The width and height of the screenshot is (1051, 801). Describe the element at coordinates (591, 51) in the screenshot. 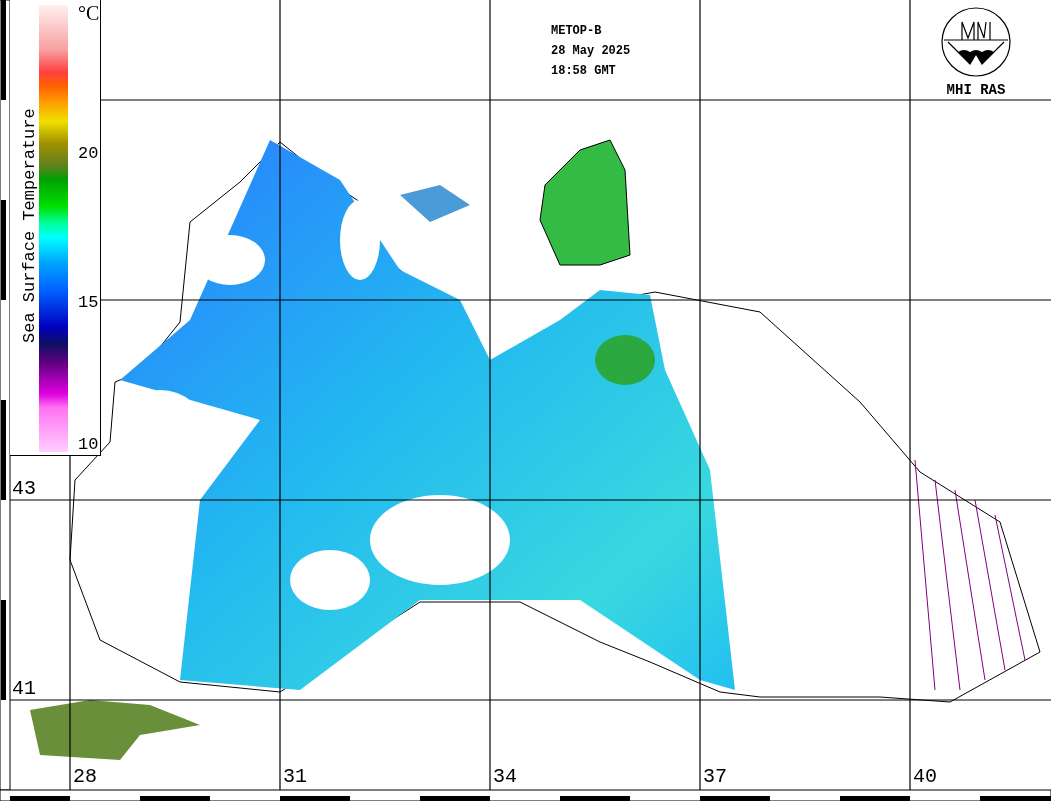

I see `image-date: 28 May 2025` at that location.